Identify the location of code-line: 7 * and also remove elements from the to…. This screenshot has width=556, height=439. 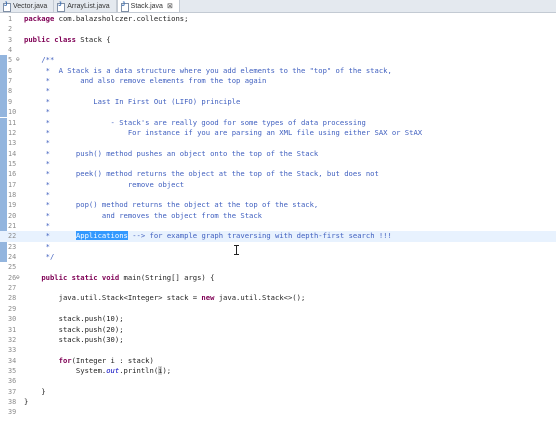
(278, 81).